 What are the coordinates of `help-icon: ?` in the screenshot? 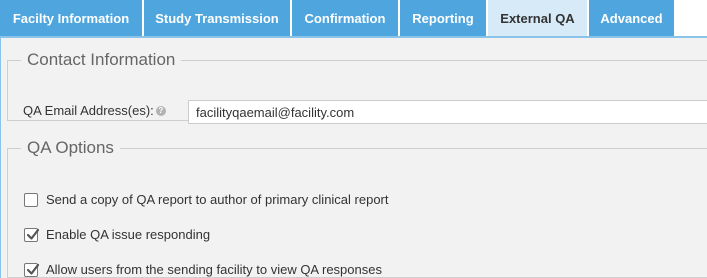 It's located at (160, 110).